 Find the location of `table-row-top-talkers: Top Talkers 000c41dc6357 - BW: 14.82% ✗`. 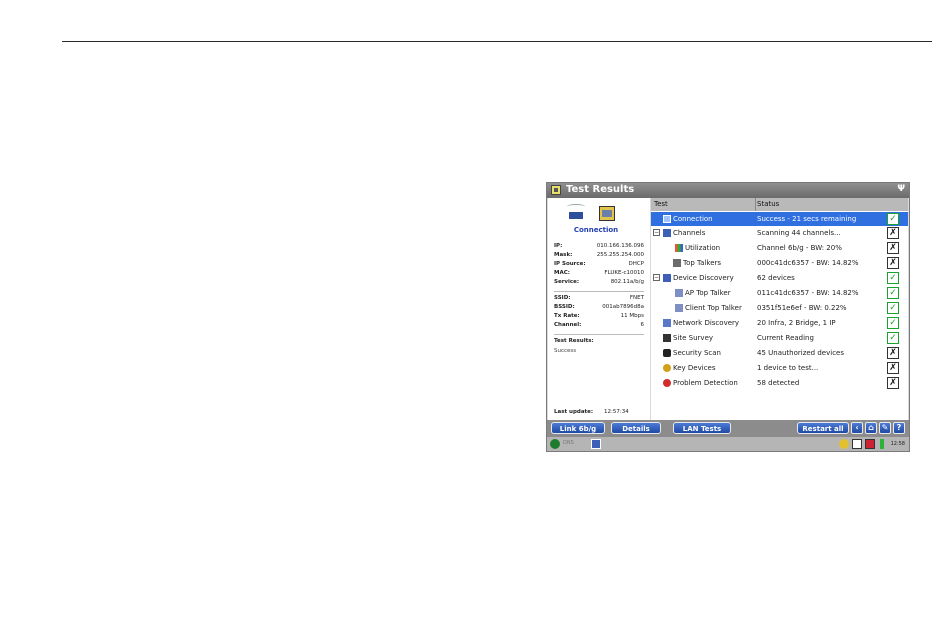

table-row-top-talkers: Top Talkers 000c41dc6357 - BW: 14.82% ✗ is located at coordinates (779, 263).